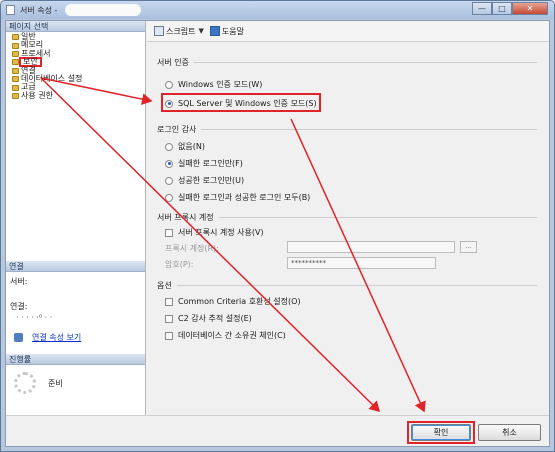 The image size is (555, 452). I want to click on proxy-account-input, so click(371, 247).